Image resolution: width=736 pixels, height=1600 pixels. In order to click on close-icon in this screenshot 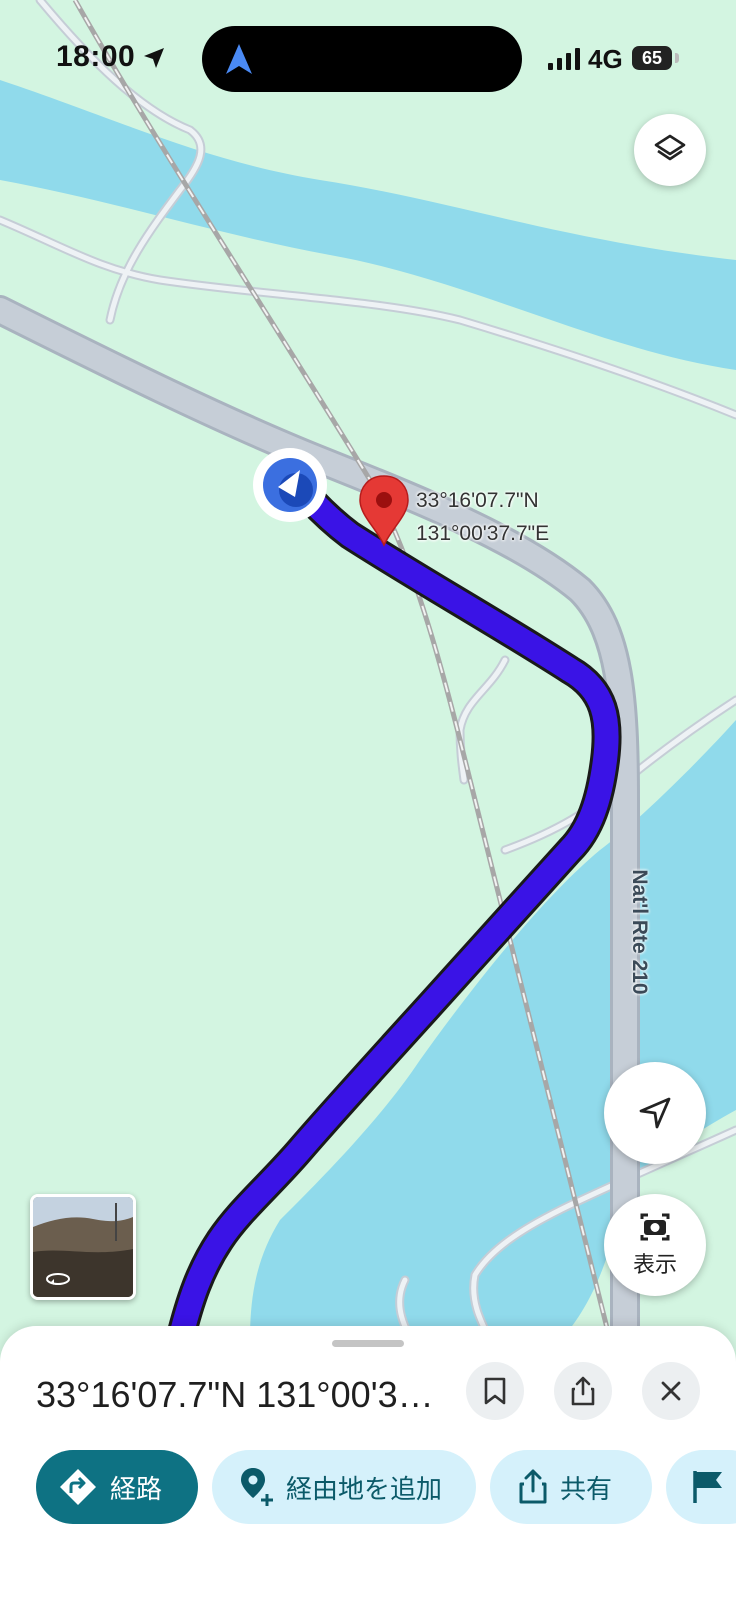, I will do `click(671, 1391)`.